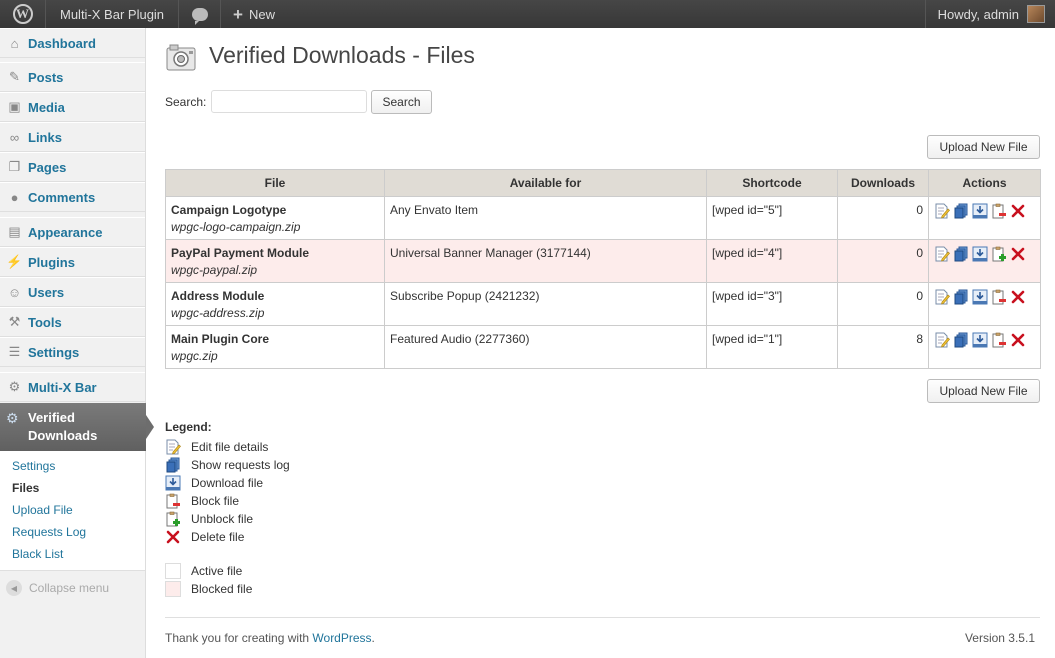 This screenshot has width=1055, height=658. I want to click on my-account-menu: Howdy, admin, so click(989, 14).